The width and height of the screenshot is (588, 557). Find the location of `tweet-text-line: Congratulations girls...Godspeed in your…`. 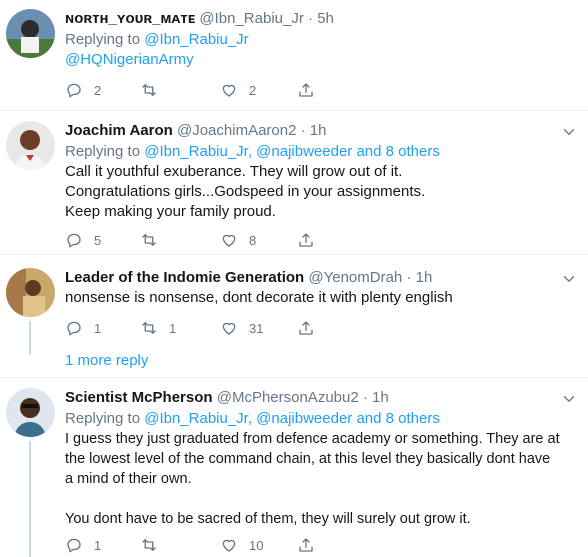

tweet-text-line: Congratulations girls...Godspeed in your… is located at coordinates (245, 191).